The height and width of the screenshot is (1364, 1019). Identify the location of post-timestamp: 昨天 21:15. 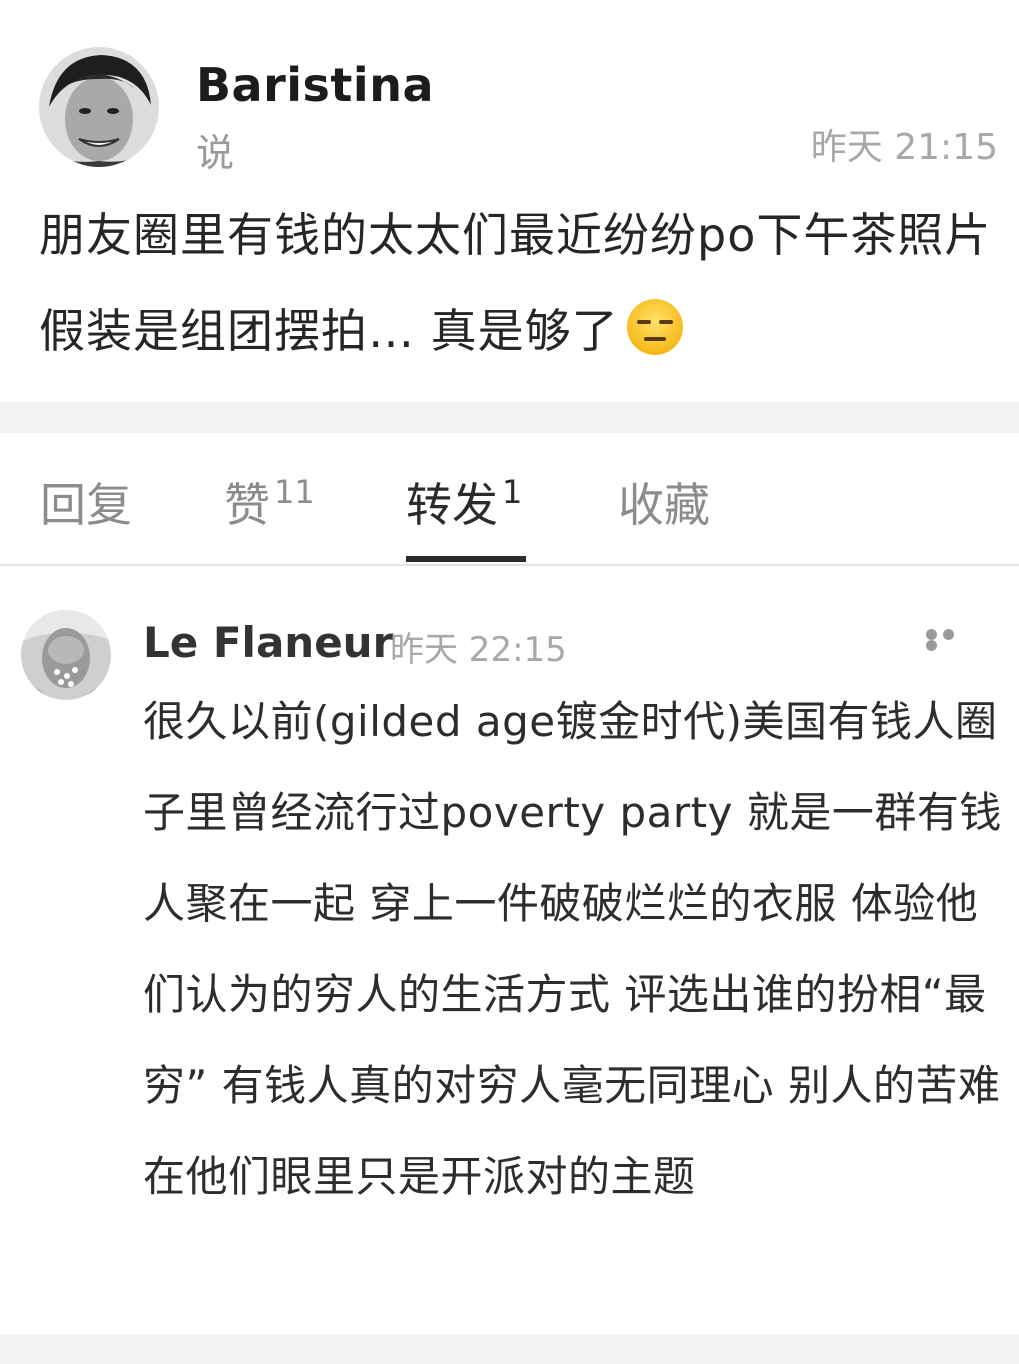
(904, 147).